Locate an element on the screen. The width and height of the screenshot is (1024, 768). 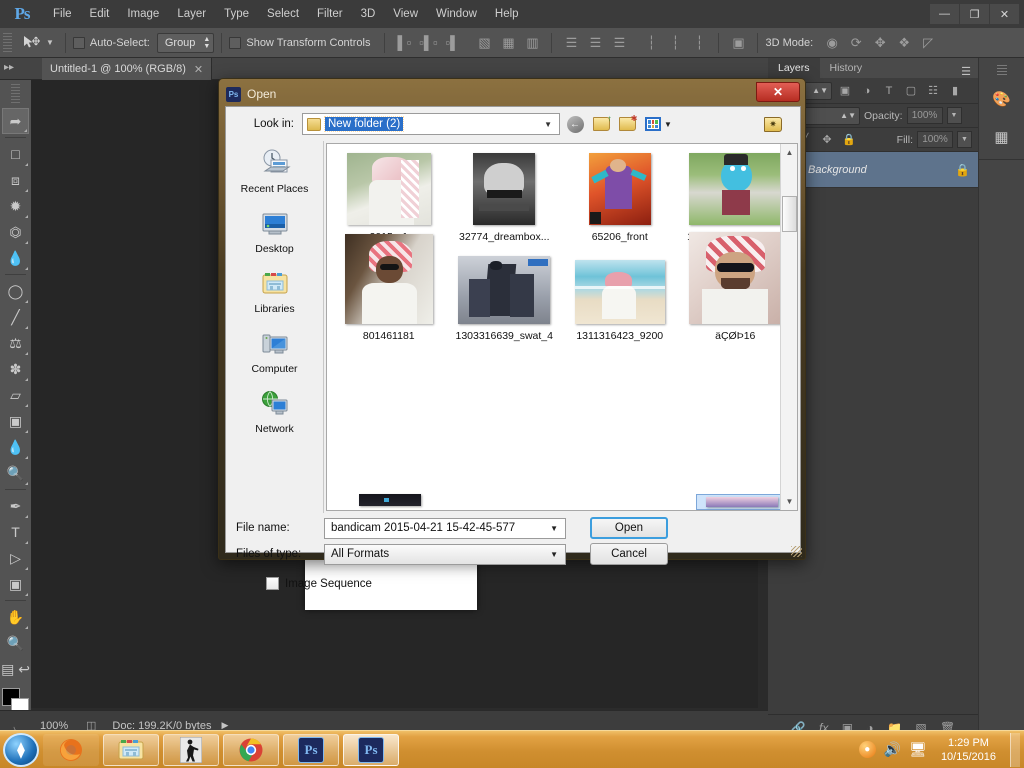
distribute-left-edges-icon: ┆ is located at coordinates (651, 43).